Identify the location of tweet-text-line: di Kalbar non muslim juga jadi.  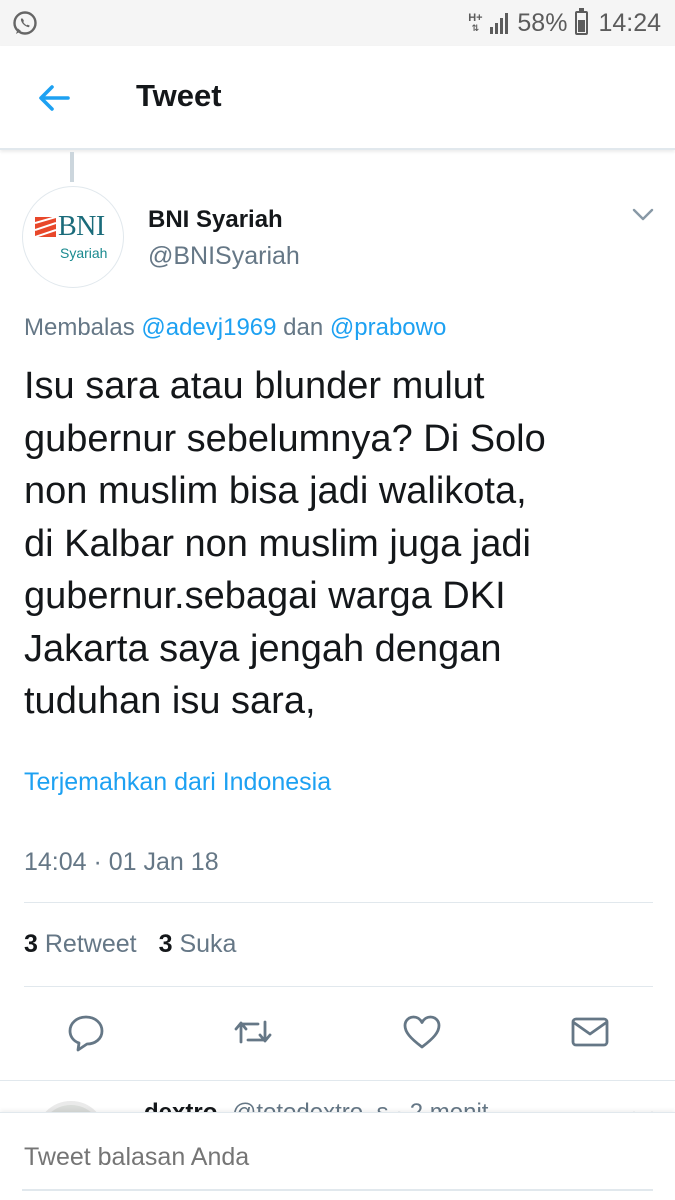
(277, 543).